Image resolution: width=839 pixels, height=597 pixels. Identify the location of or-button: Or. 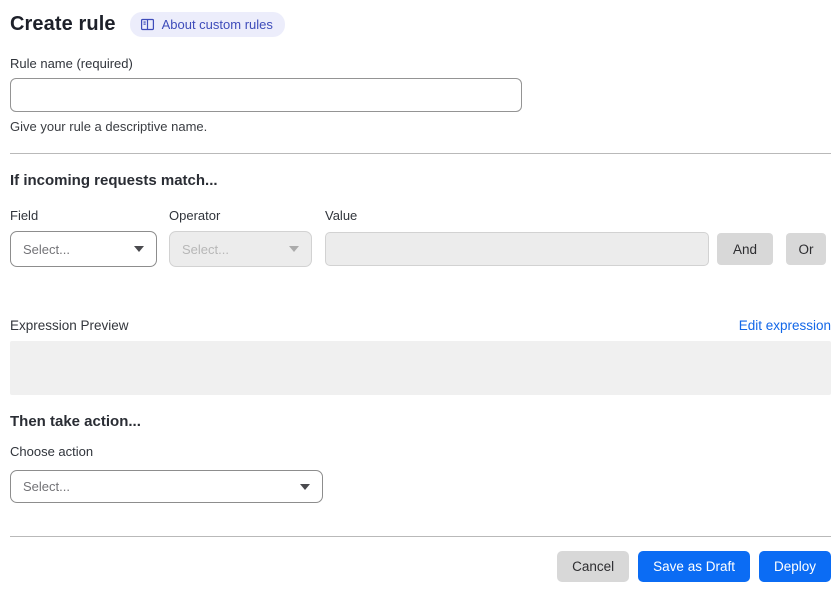
(806, 249).